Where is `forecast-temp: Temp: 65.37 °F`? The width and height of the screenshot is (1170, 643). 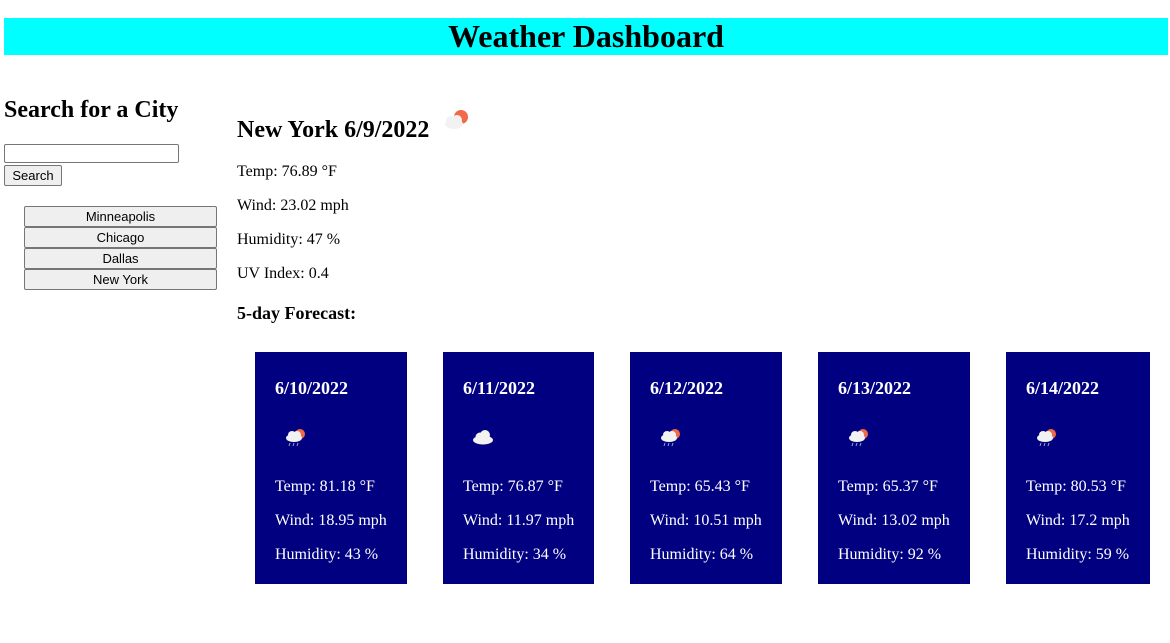 forecast-temp: Temp: 65.37 °F is located at coordinates (888, 486).